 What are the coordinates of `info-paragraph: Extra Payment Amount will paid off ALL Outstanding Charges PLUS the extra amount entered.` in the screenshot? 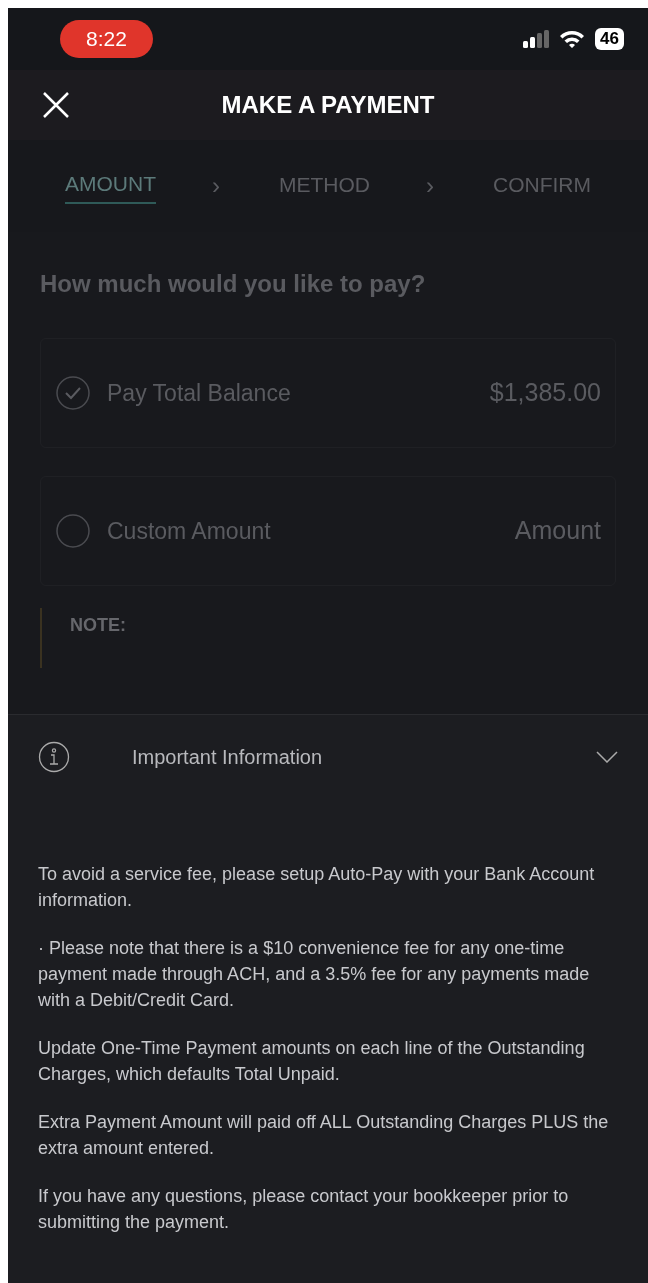 It's located at (324, 1135).